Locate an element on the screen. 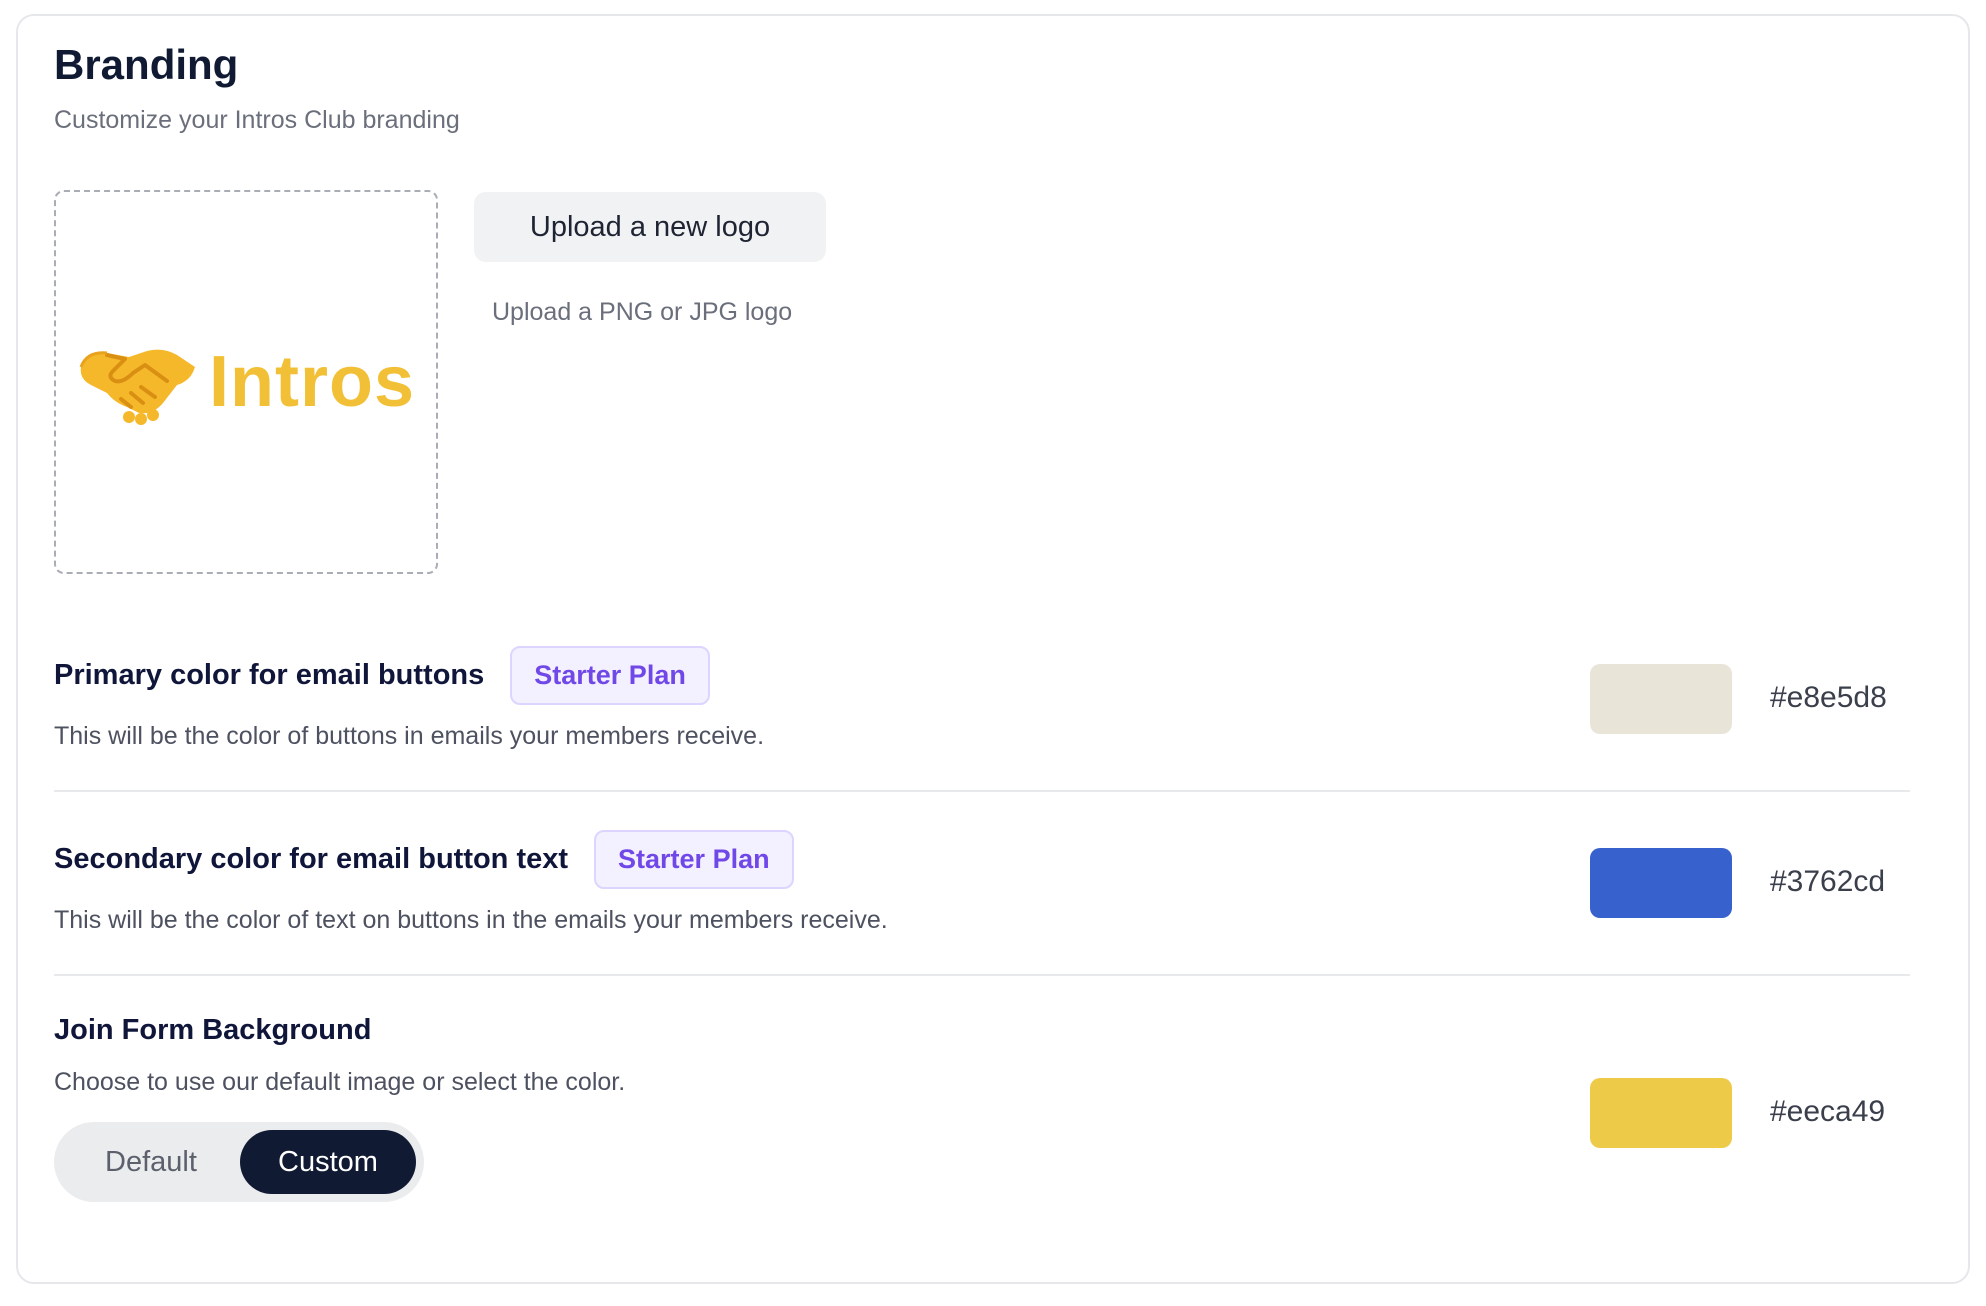  secondary-color-hex: #3762cd is located at coordinates (1827, 882).